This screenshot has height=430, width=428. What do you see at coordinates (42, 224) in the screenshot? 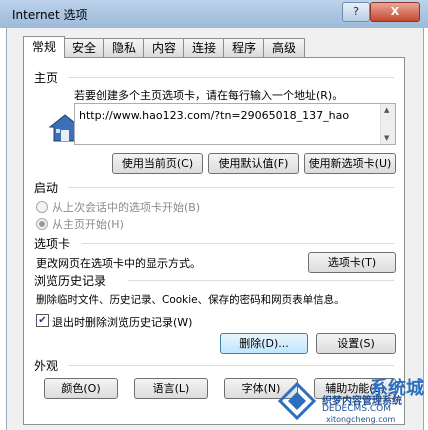
I see `radio-home-page` at bounding box center [42, 224].